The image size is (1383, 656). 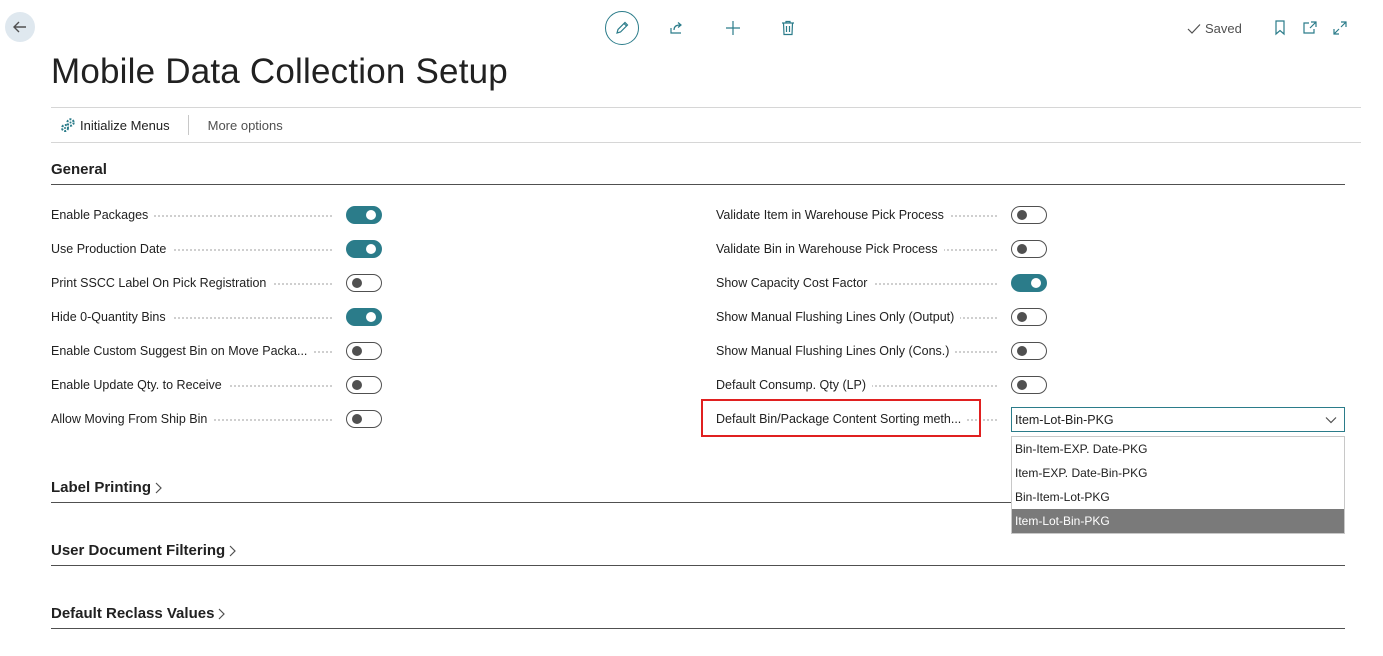 I want to click on dropdown-option: Bin-Item-EXP. Date-PKG, so click(x=1178, y=449).